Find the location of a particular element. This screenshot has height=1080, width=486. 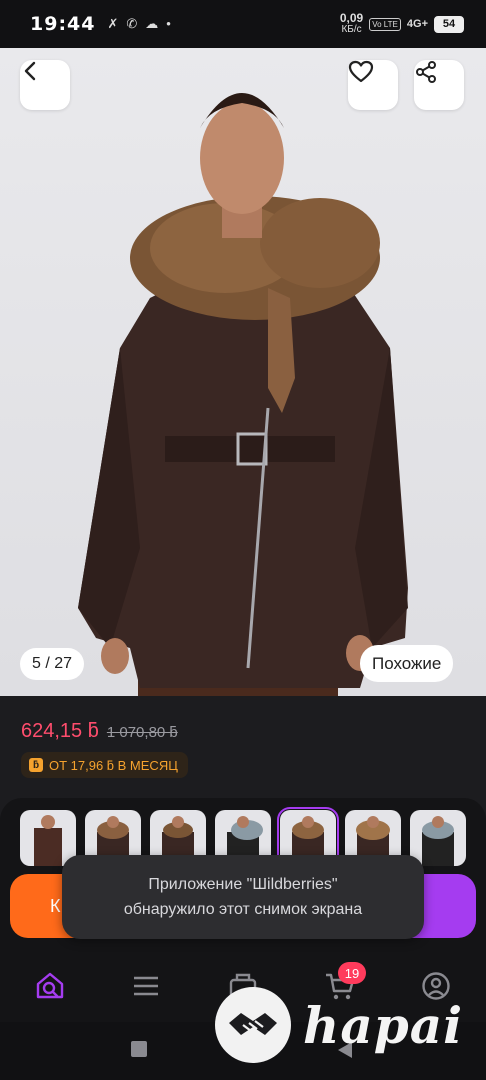

missed-call-icon: ✗ is located at coordinates (113, 23).